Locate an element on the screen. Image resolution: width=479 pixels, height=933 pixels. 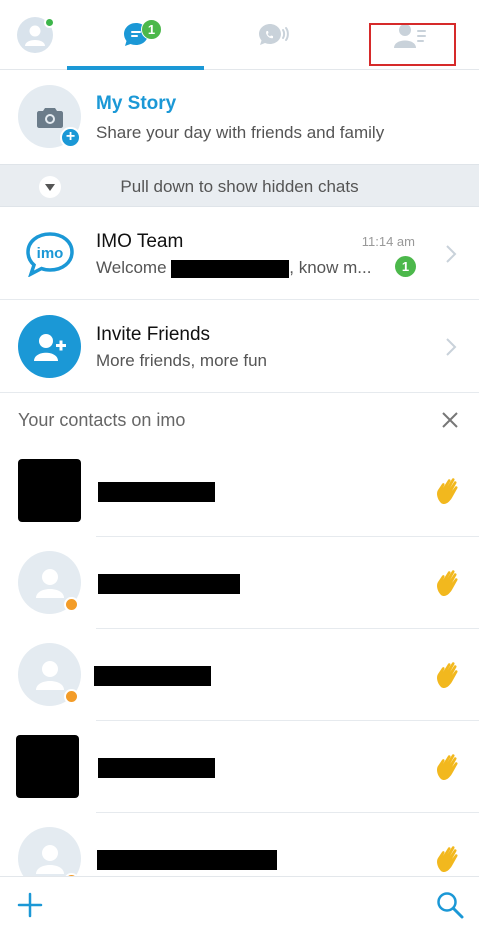
tab-chats is located at coordinates (135, 35).